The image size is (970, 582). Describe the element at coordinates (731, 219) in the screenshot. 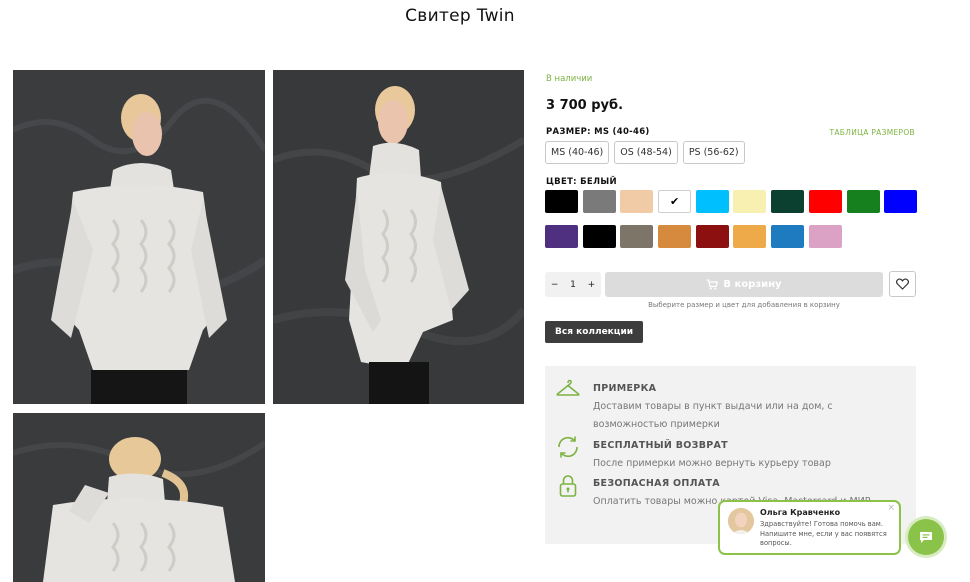

I see `color-swatches: ✔` at that location.